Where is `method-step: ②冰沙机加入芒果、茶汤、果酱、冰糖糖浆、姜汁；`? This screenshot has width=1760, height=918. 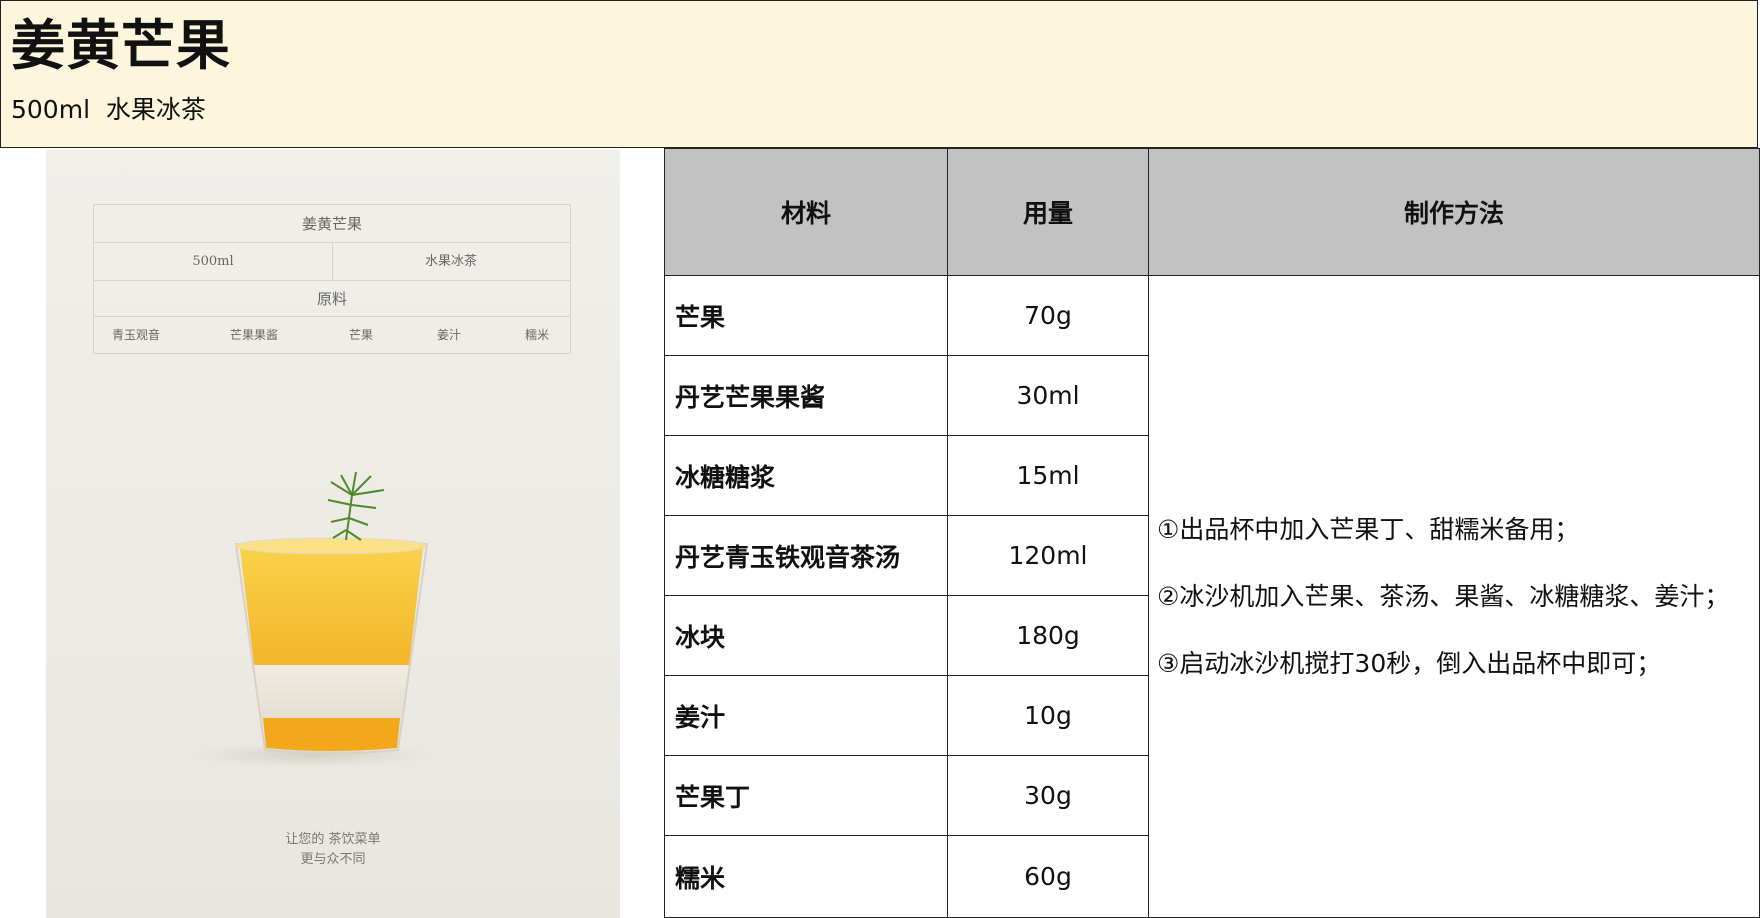
method-step: ②冰沙机加入芒果、茶汤、果酱、冰糖糖浆、姜汁； is located at coordinates (1443, 596).